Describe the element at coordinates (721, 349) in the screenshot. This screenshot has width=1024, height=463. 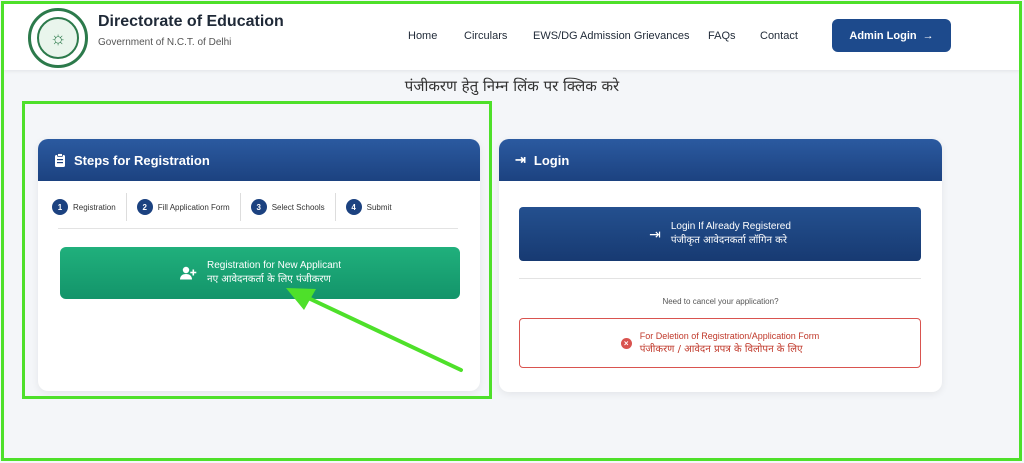
I see `delete-label-hi: पंजीकरण / आवेदन प्रपत्र के विलोपन के लिए` at that location.